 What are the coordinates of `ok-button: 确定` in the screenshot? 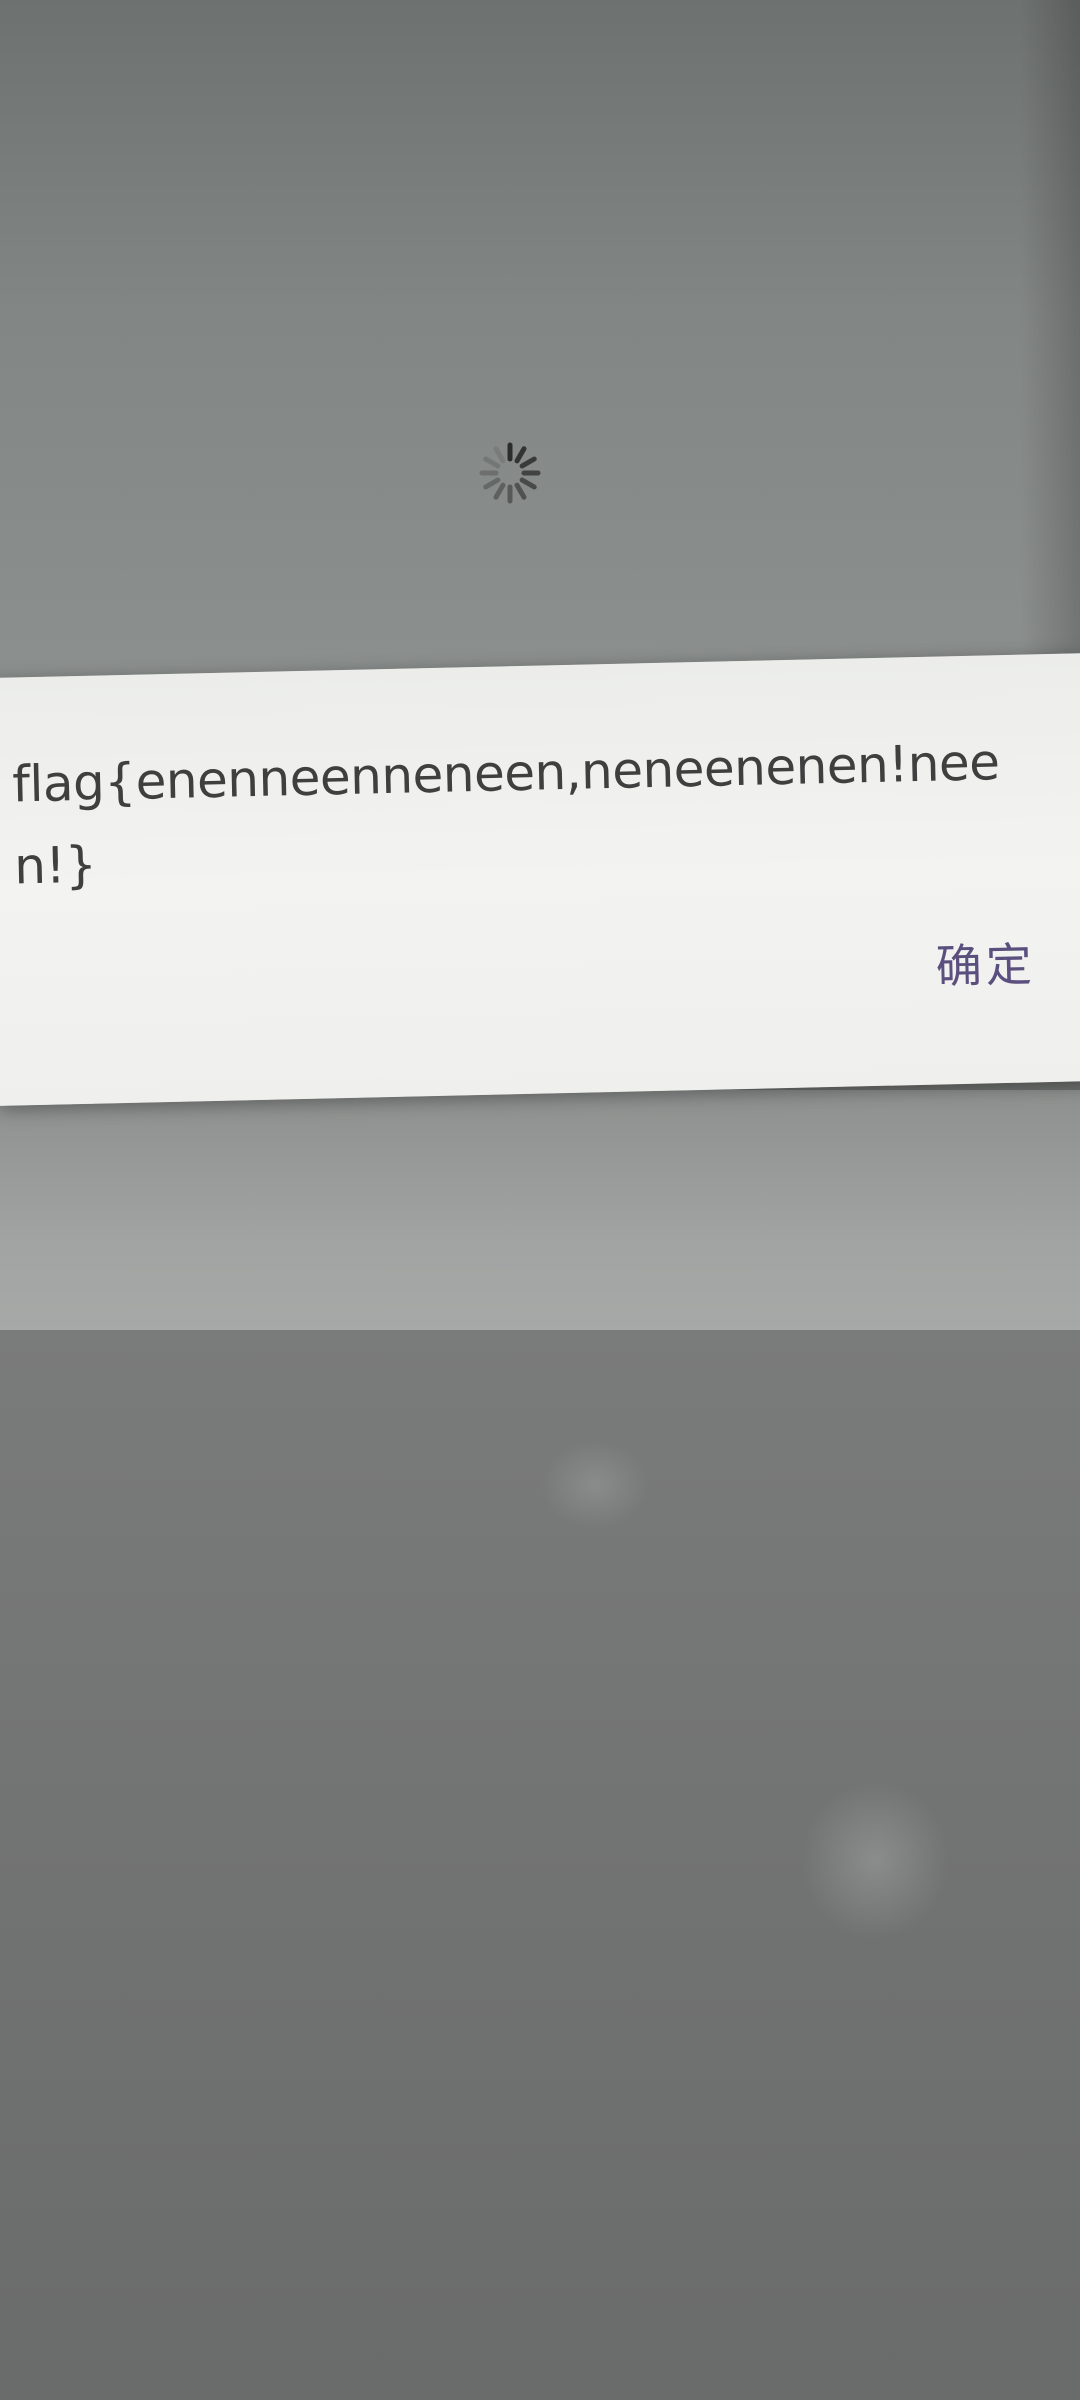 It's located at (986, 962).